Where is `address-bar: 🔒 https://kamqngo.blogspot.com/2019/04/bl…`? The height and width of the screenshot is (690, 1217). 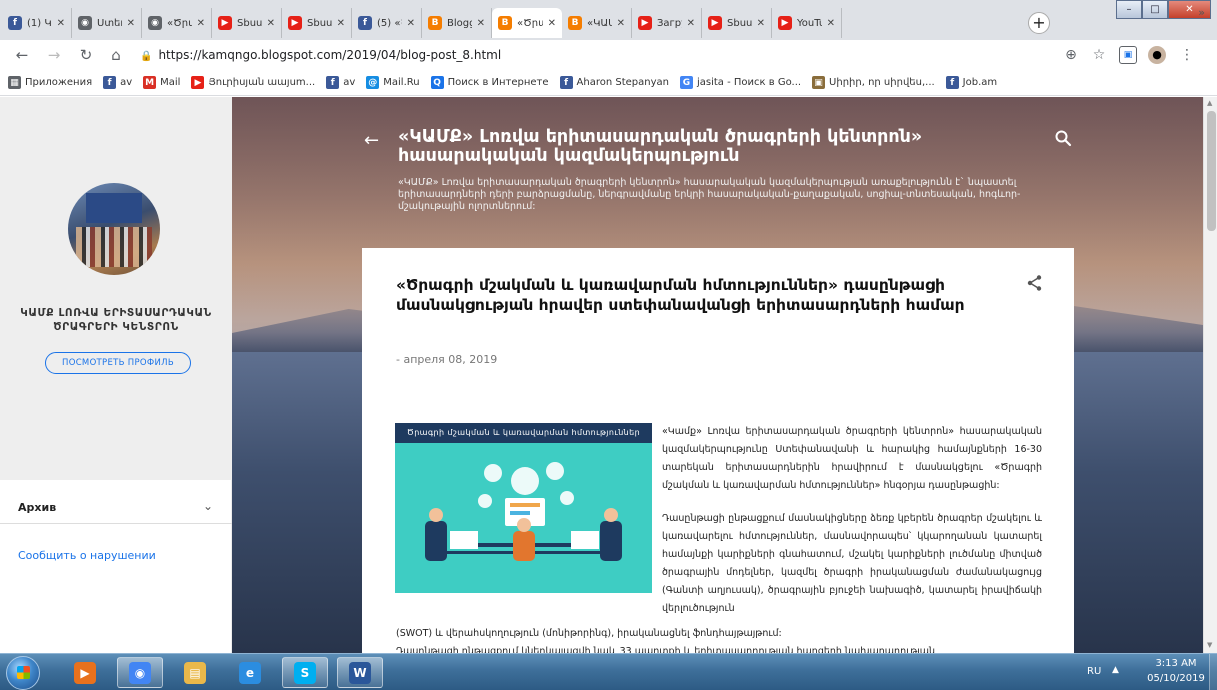
address-bar: 🔒 https://kamqngo.blogspot.com/2019/04/bl… is located at coordinates (320, 56).